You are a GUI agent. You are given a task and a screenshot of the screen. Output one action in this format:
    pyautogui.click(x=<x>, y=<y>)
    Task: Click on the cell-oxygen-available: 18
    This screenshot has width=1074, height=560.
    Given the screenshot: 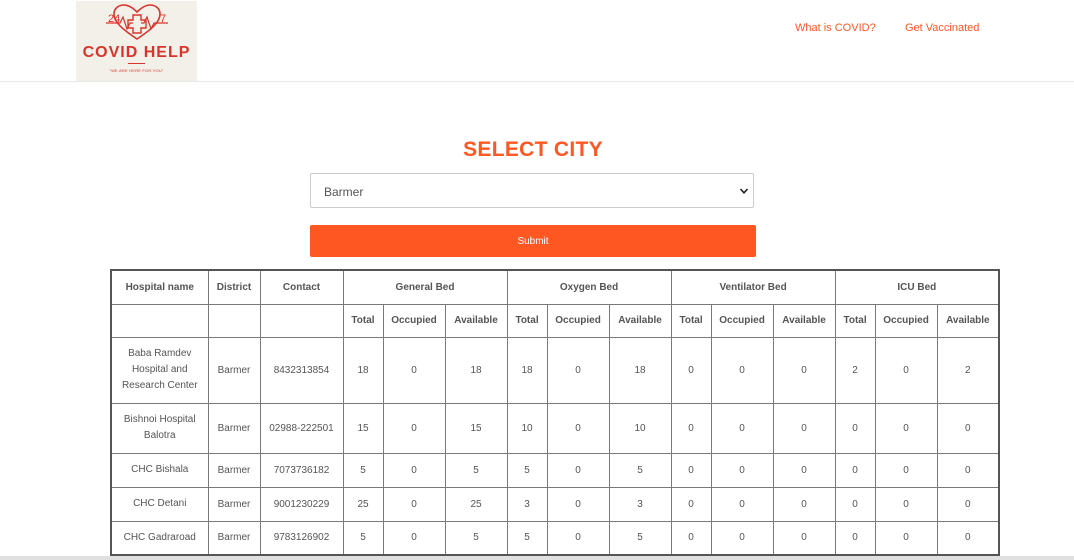 What is the action you would take?
    pyautogui.click(x=640, y=370)
    